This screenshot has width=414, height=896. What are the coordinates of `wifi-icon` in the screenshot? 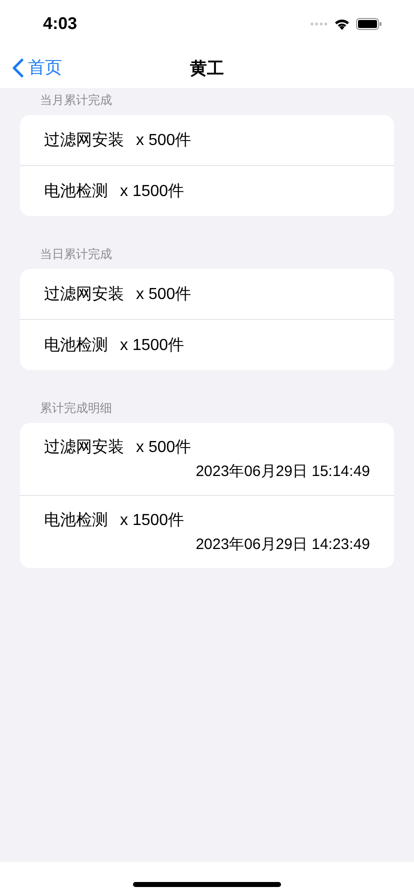 It's located at (342, 24).